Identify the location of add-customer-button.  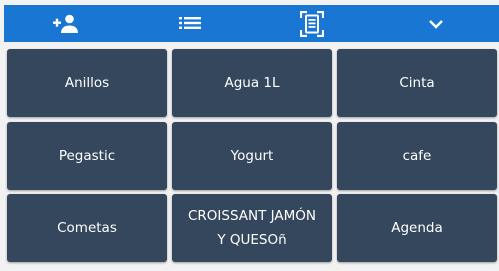
(66, 23).